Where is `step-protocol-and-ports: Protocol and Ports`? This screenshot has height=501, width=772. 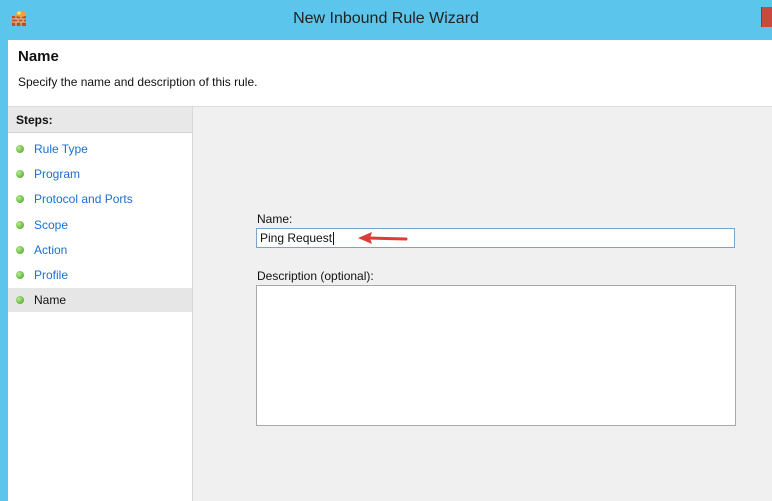
step-protocol-and-ports: Protocol and Ports is located at coordinates (100, 199).